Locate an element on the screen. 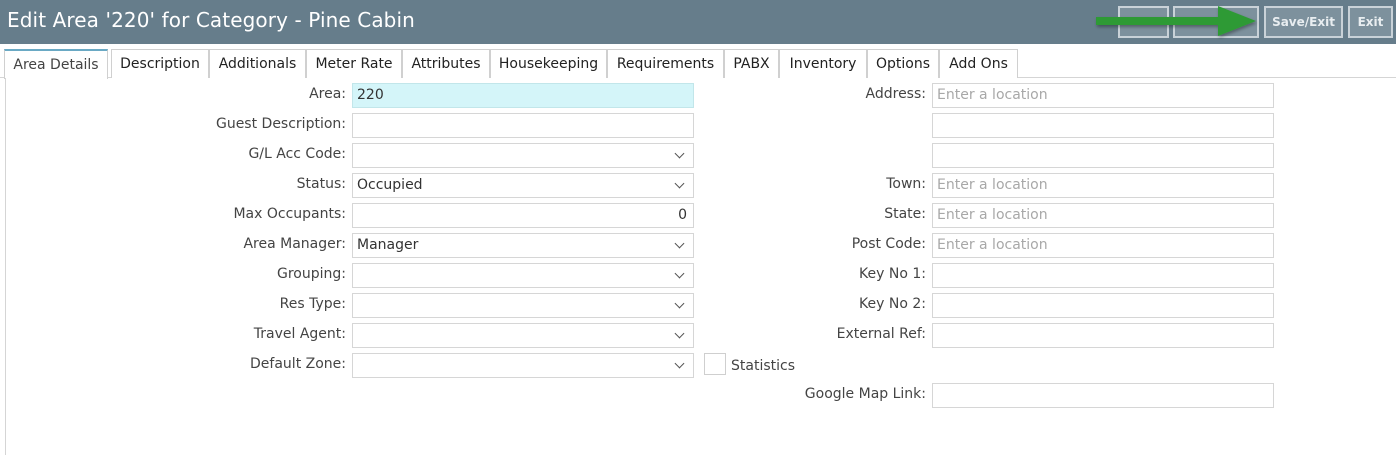 This screenshot has height=455, width=1396. town-input: Enter a location is located at coordinates (1103, 185).